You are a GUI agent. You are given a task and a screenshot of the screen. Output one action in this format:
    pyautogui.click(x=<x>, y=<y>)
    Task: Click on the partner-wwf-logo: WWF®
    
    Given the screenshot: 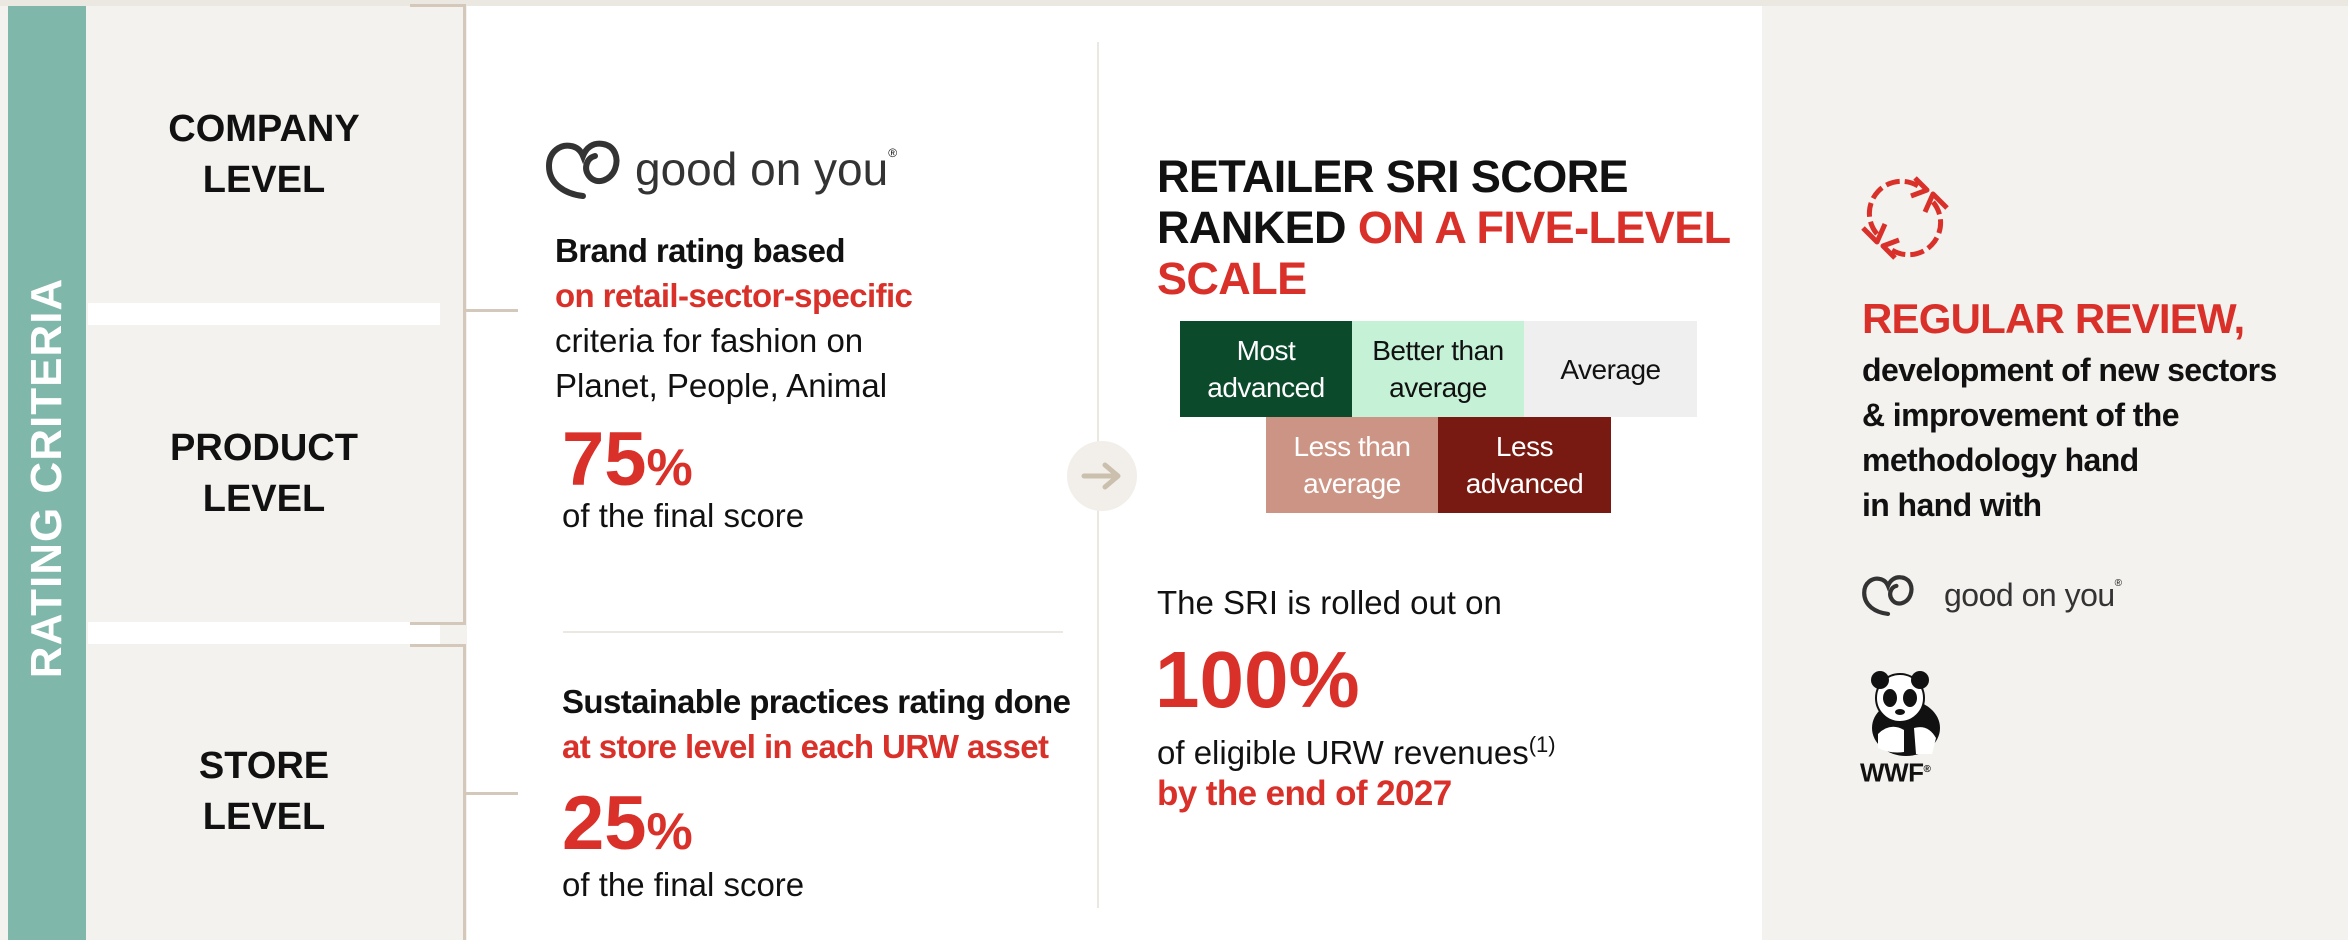 What is the action you would take?
    pyautogui.click(x=1903, y=728)
    